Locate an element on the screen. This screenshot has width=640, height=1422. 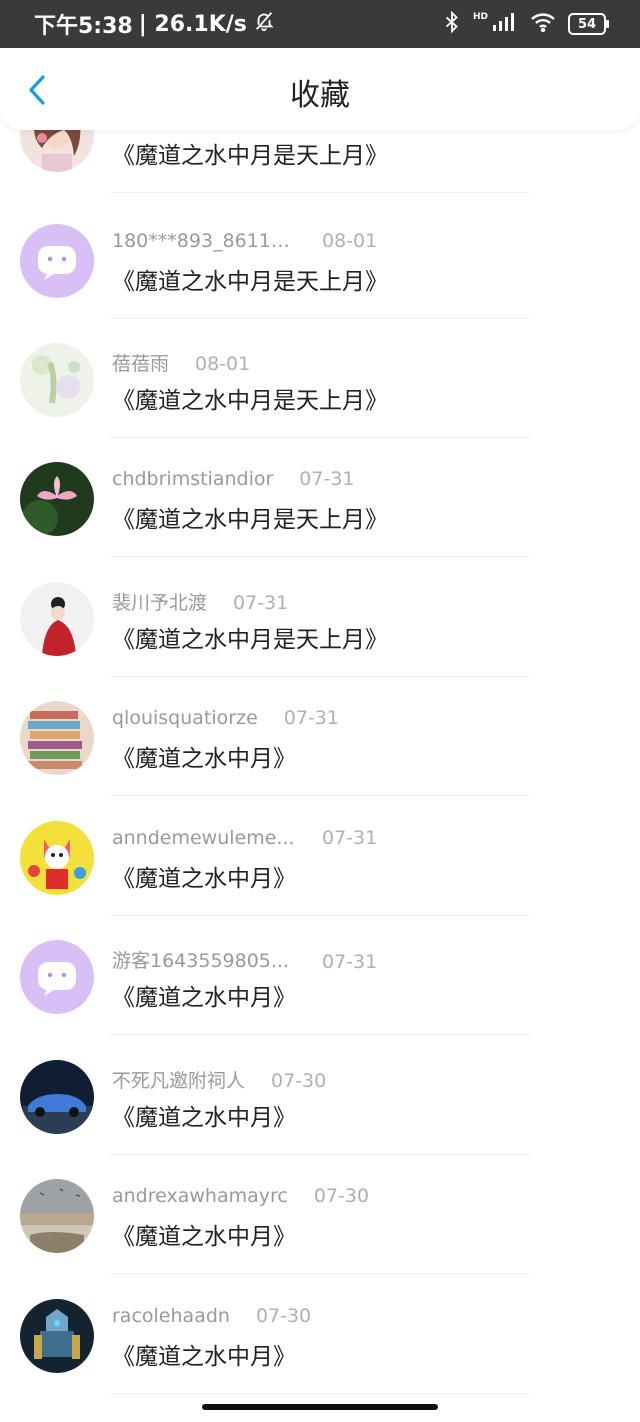
item-meta: chdbrimstiandior 07-31 is located at coordinates (233, 479).